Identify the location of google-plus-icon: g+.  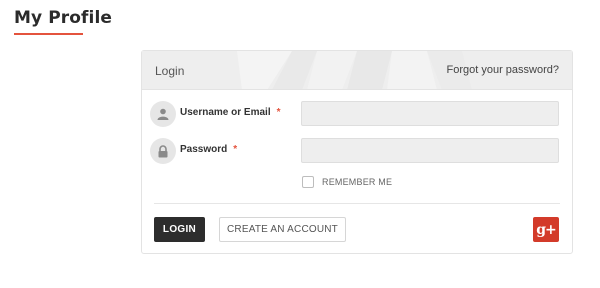
(546, 229).